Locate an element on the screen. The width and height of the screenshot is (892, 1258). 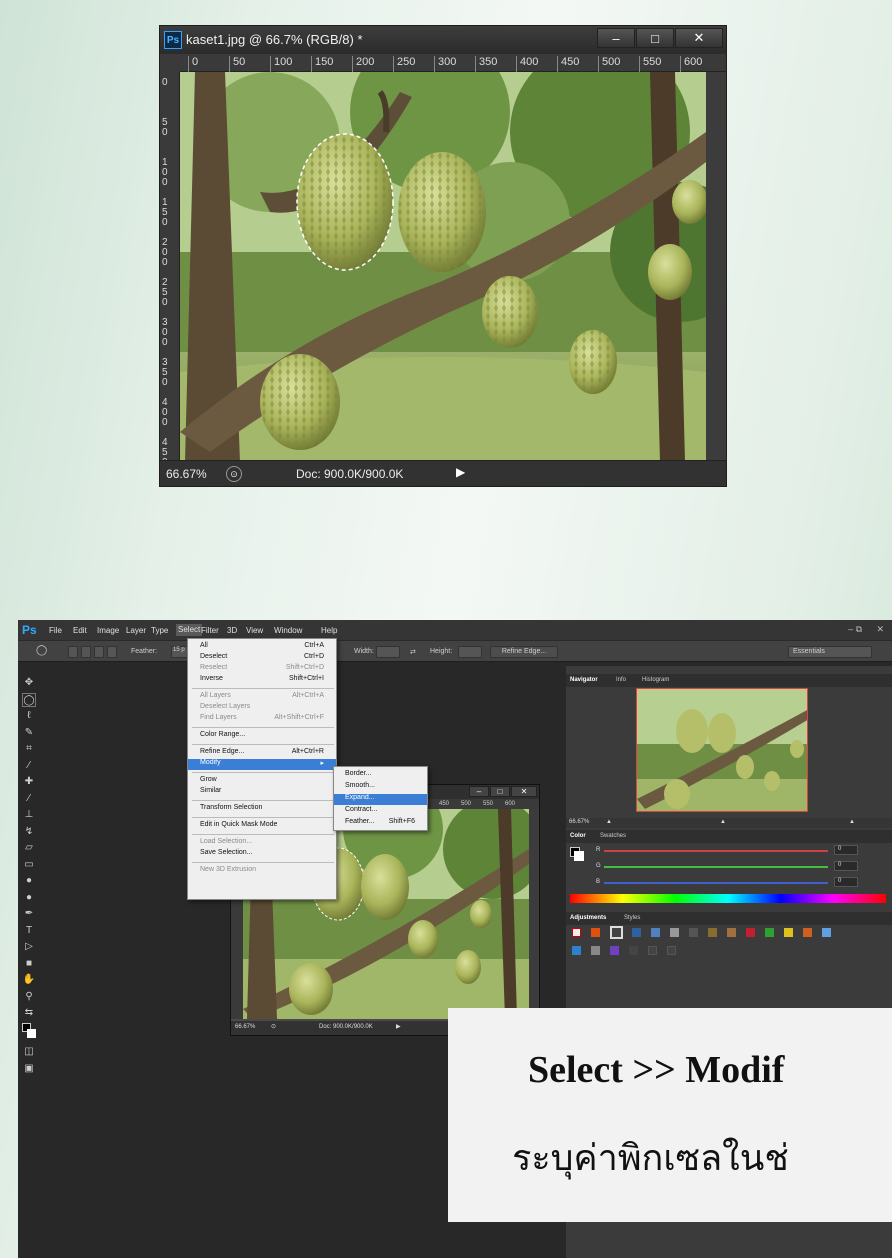
menu-item-edit-in-quick-mask-mode: Edit in Quick Mask Mode is located at coordinates (262, 826).